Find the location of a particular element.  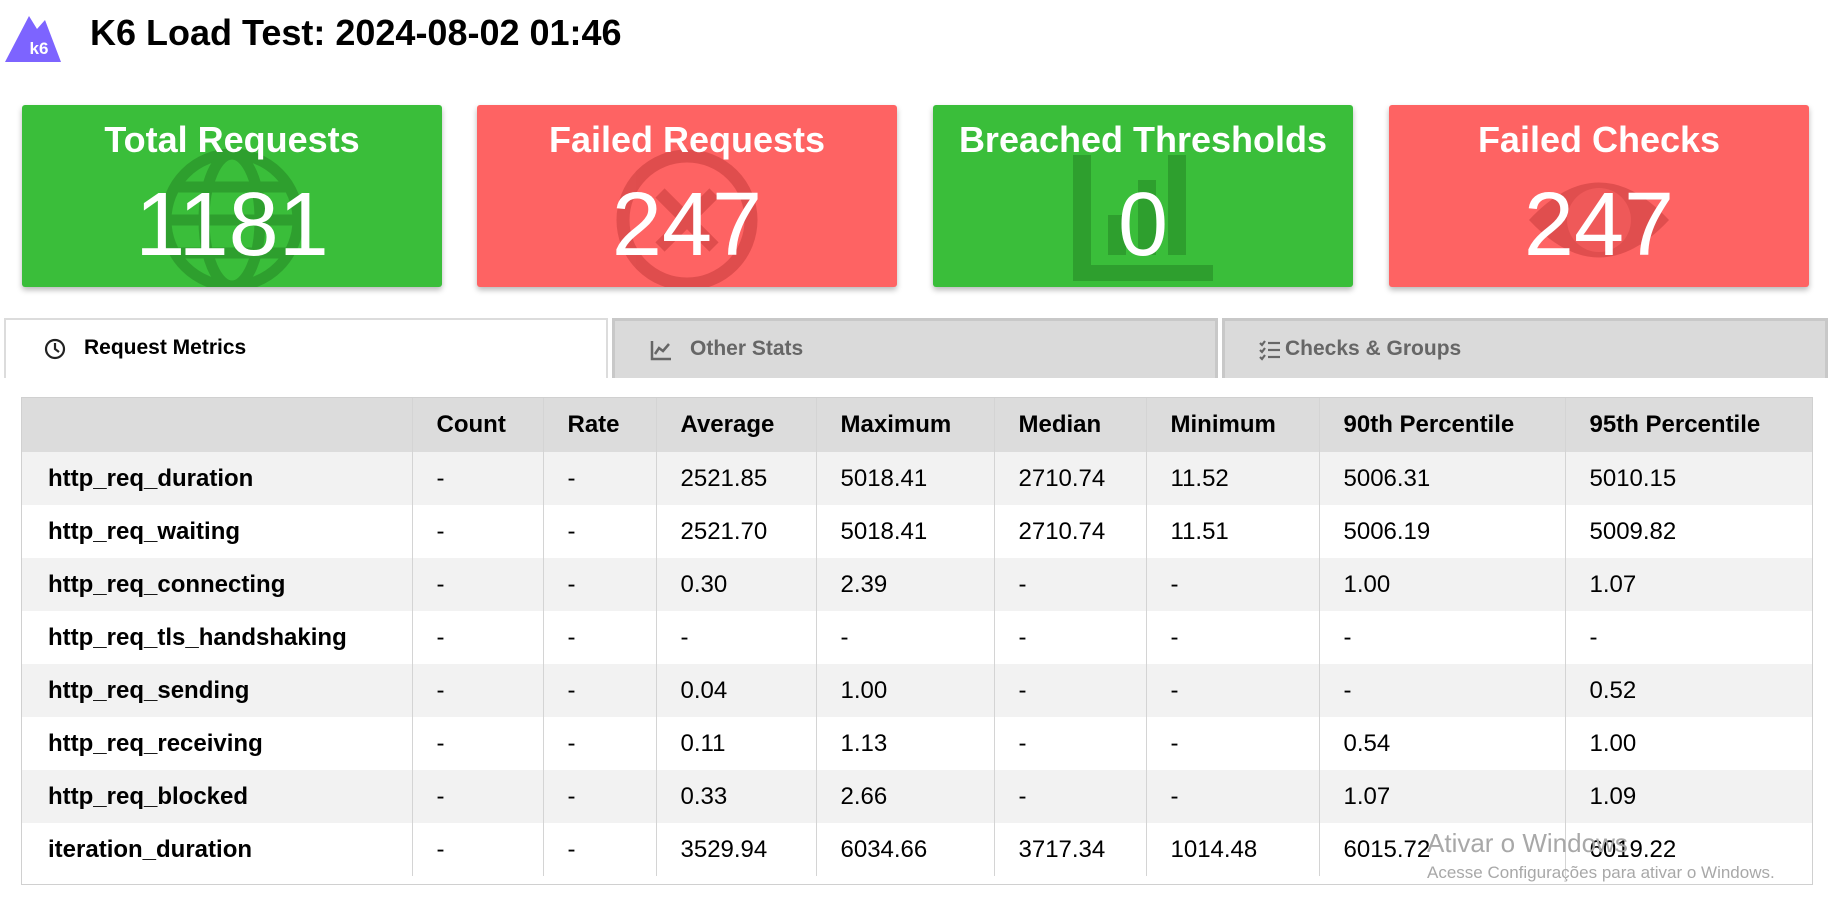

card-failed-requests: Failed Requests 247 is located at coordinates (687, 196).